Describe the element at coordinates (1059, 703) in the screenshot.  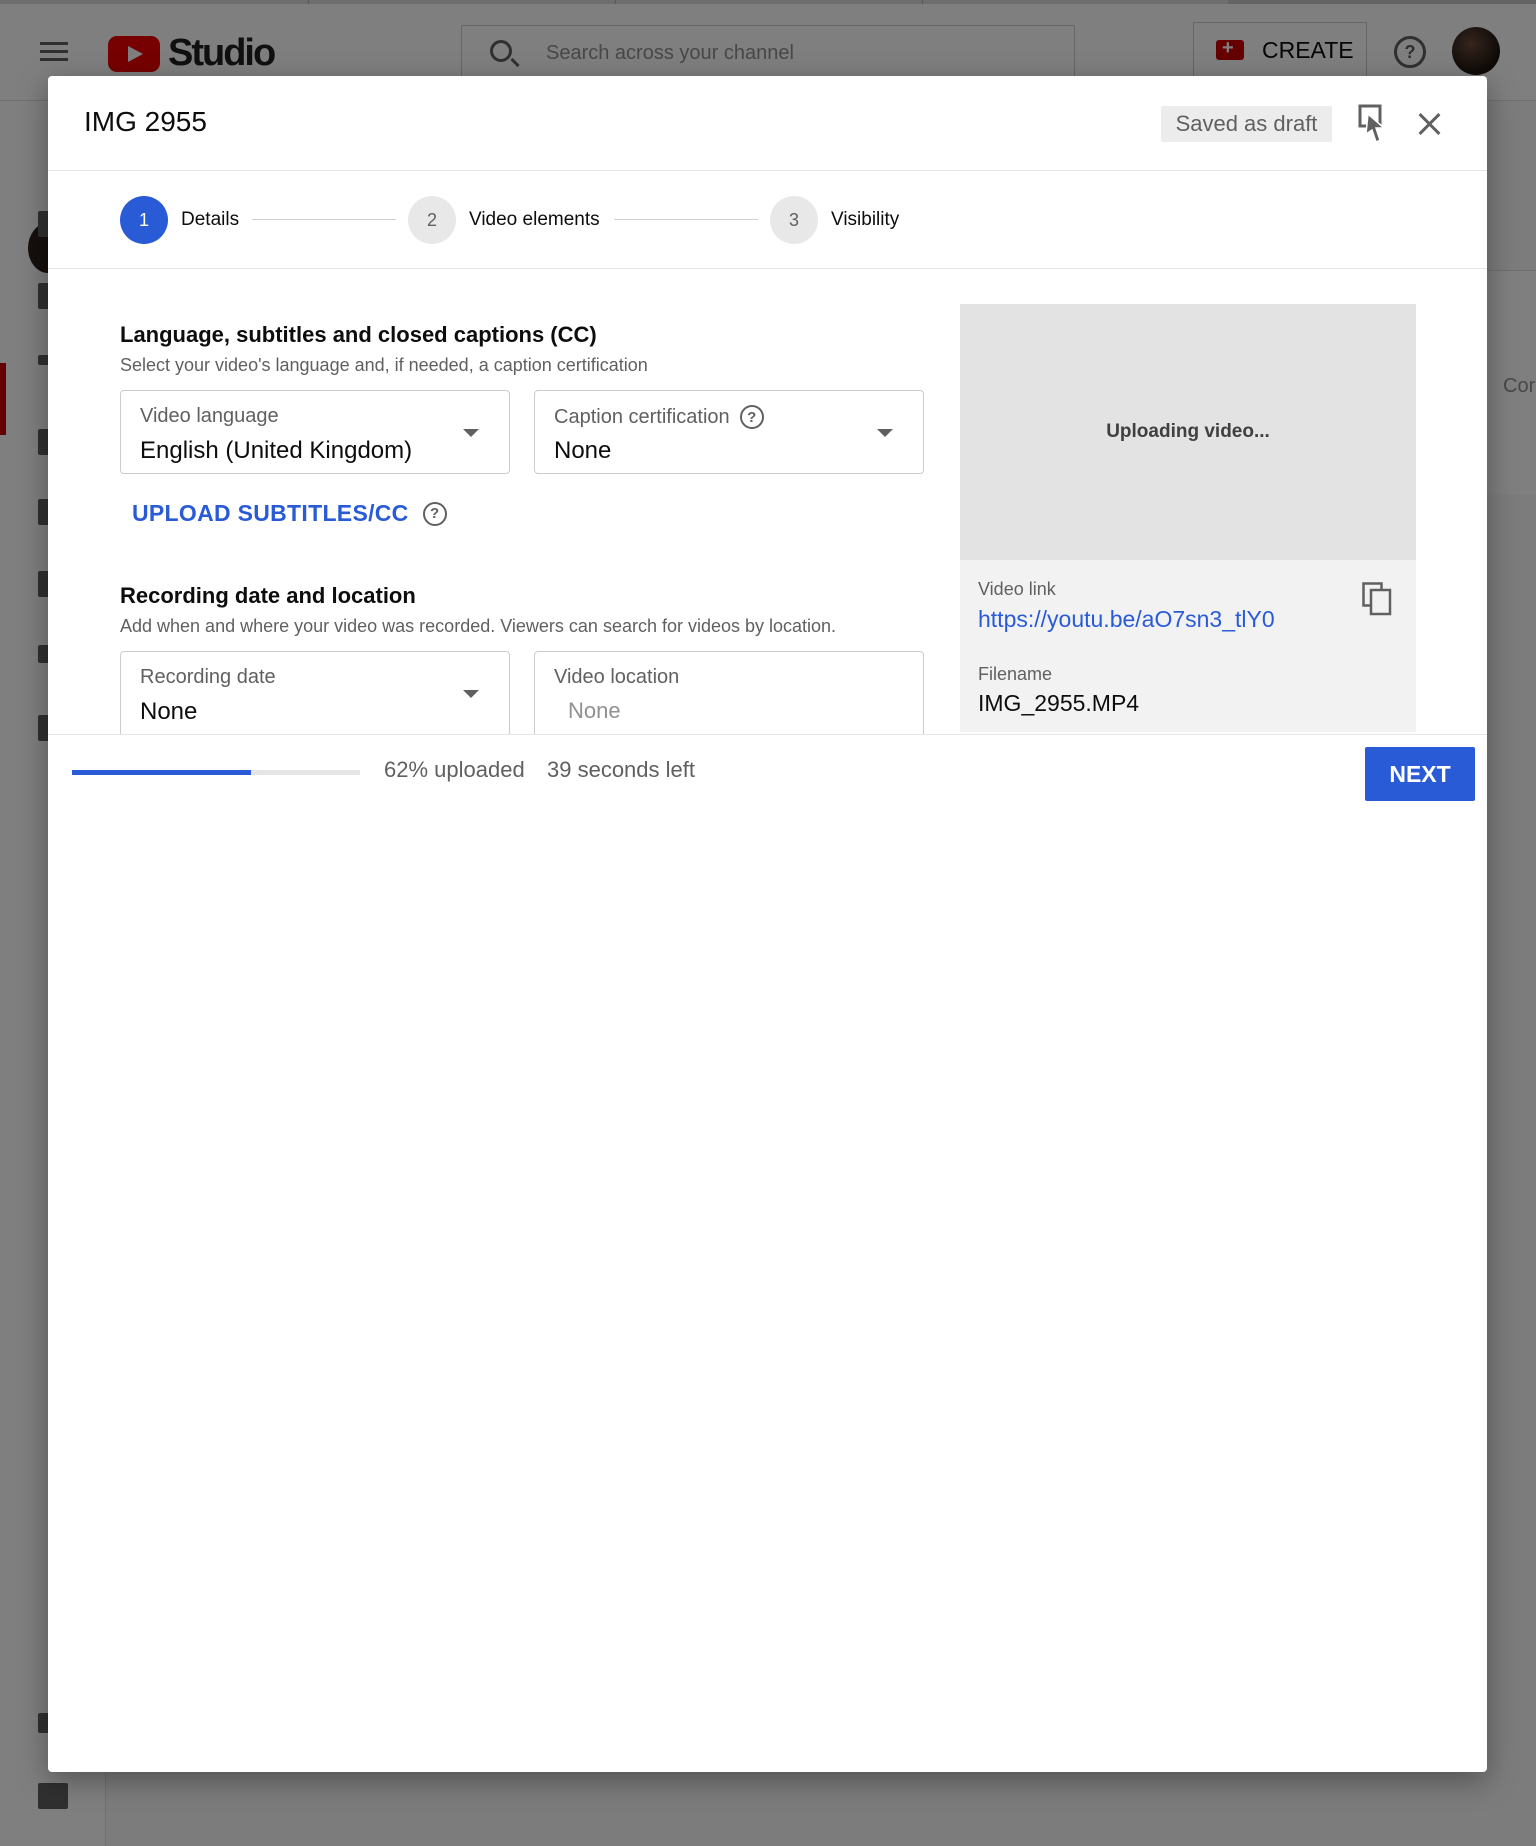
I see `filename-value: IMG_2955.MP4` at that location.